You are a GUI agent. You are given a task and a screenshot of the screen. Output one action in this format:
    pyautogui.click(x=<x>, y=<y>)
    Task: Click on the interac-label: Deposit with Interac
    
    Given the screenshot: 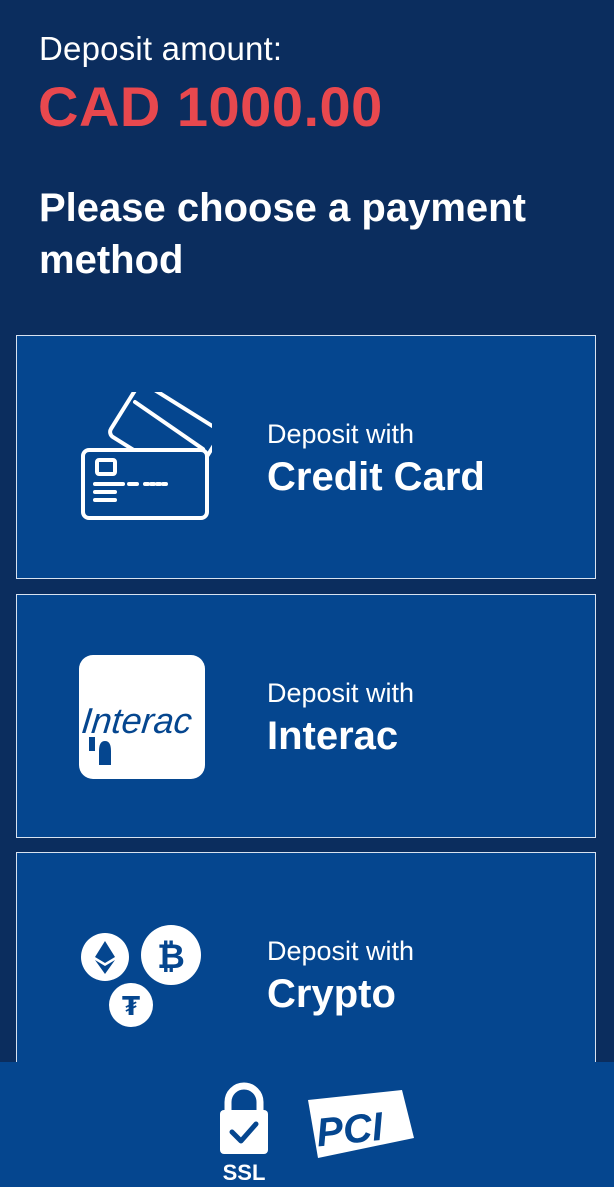 What is the action you would take?
    pyautogui.click(x=340, y=719)
    